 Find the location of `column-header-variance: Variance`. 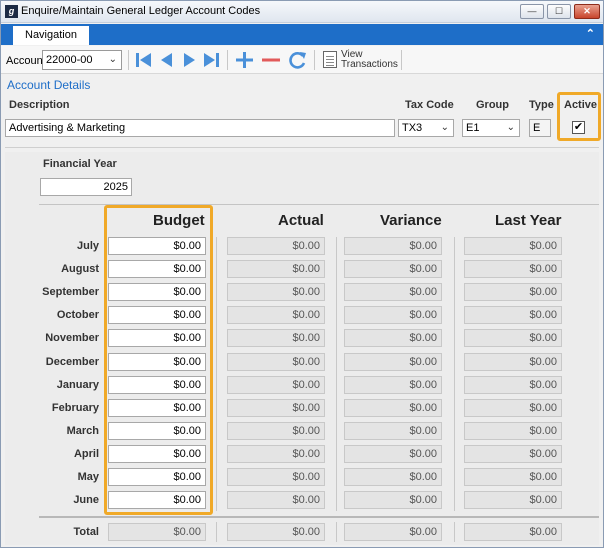

column-header-variance: Variance is located at coordinates (411, 220).